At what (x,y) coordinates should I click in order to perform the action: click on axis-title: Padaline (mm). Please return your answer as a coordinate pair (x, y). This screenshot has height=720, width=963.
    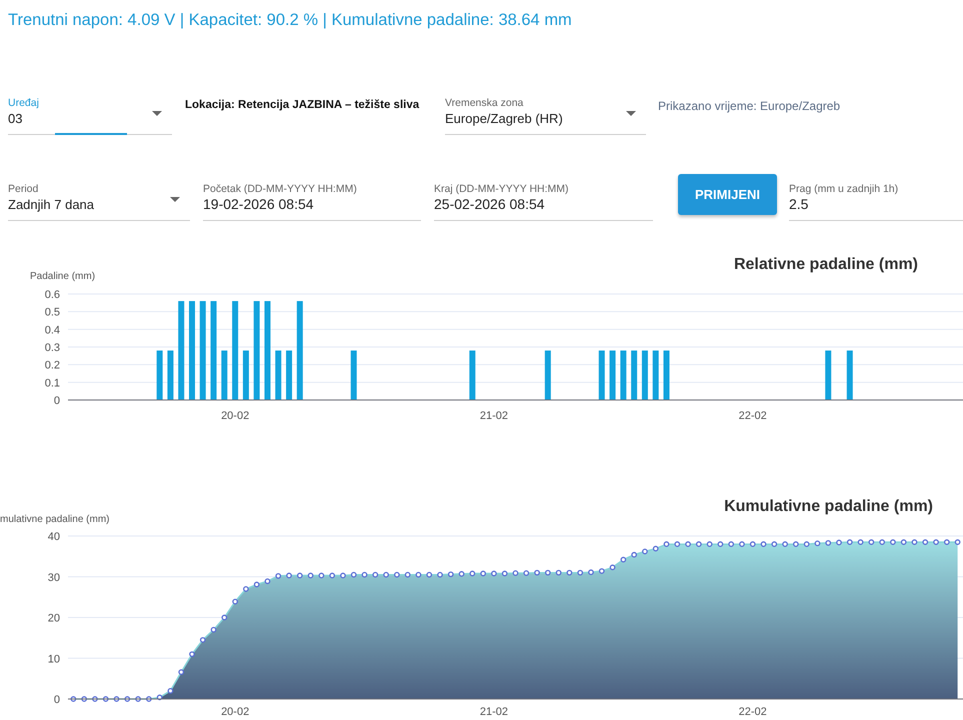
    Looking at the image, I should click on (63, 276).